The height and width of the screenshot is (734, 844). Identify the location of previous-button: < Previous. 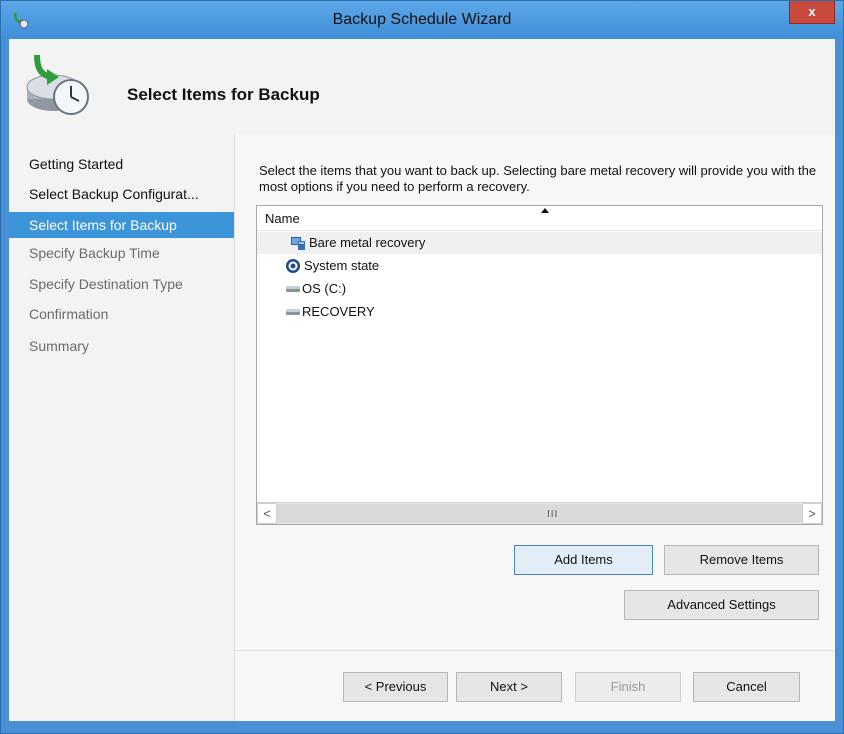
(395, 687).